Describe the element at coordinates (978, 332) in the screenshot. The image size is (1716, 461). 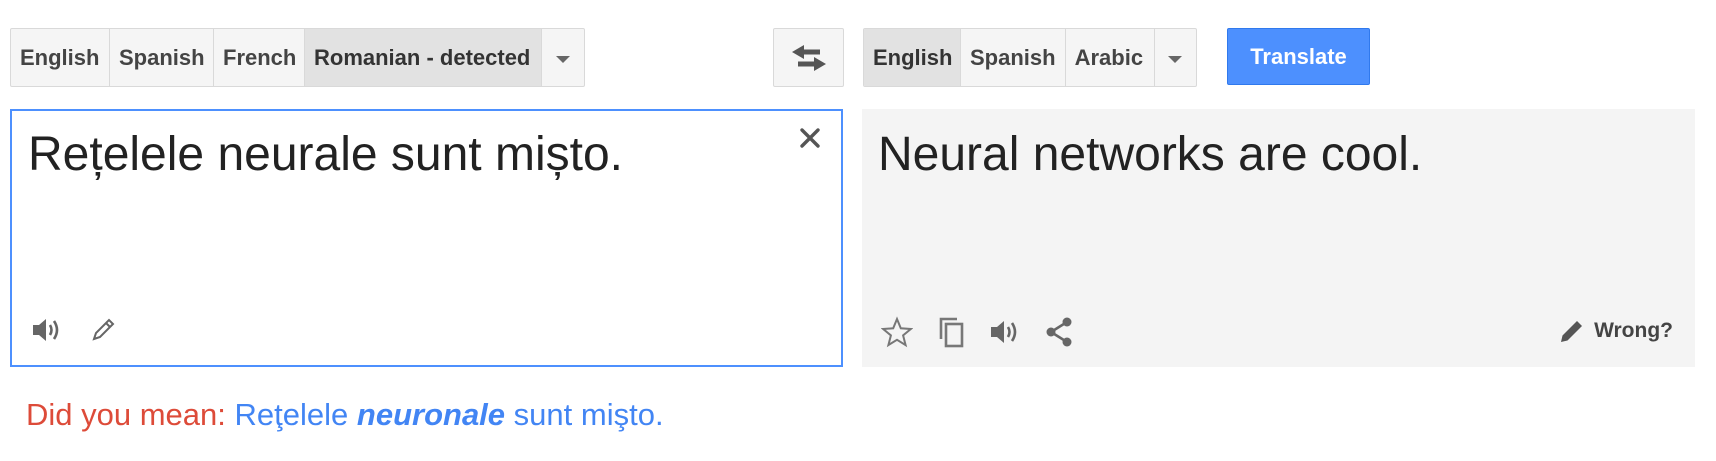
I see `translation-toolbar` at that location.